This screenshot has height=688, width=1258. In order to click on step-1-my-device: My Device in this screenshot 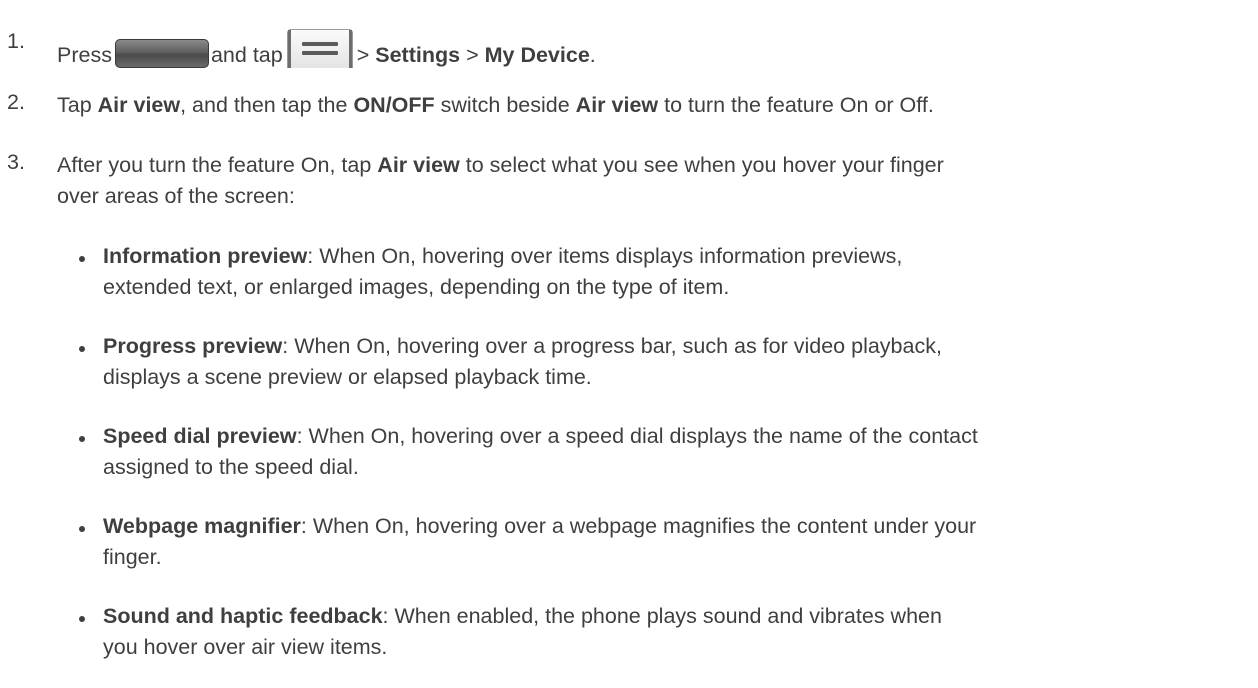, I will do `click(537, 55)`.